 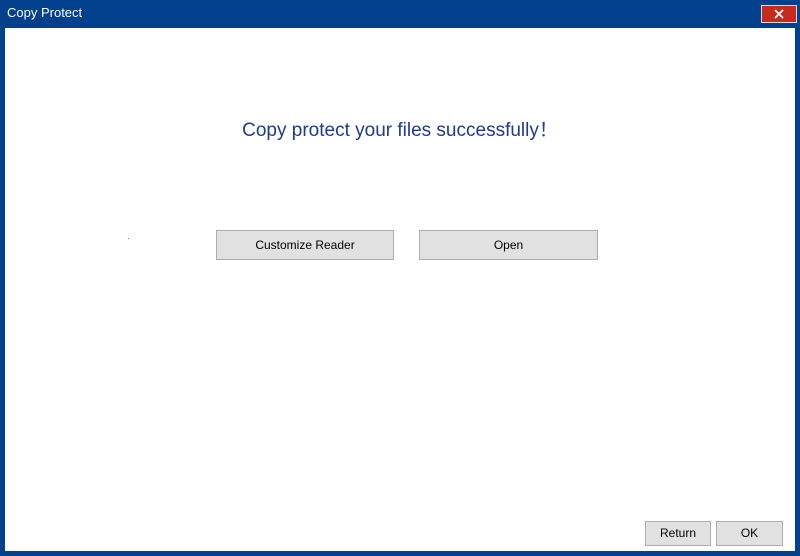 What do you see at coordinates (401, 14) in the screenshot?
I see `title-bar: Copy Protect` at bounding box center [401, 14].